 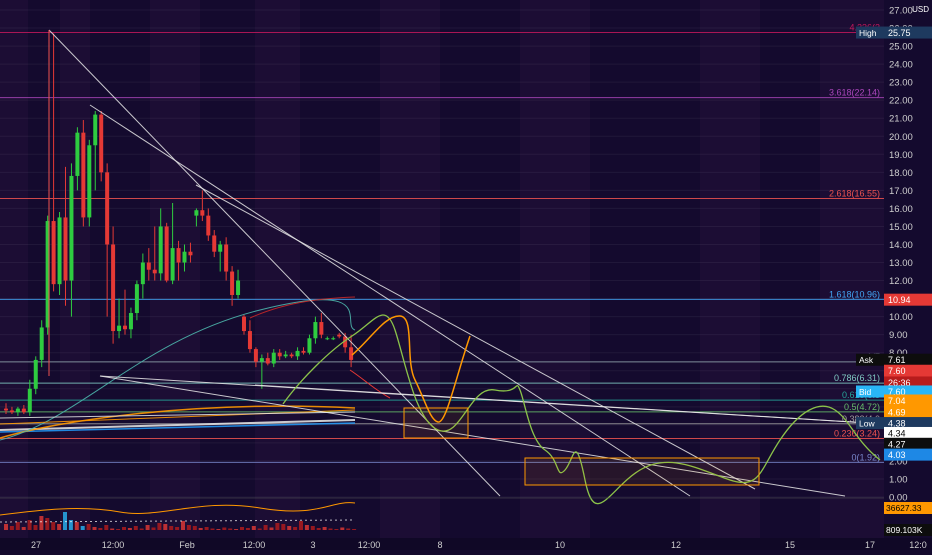 What do you see at coordinates (901, 101) in the screenshot?
I see `price-axis-tick: 22.00` at bounding box center [901, 101].